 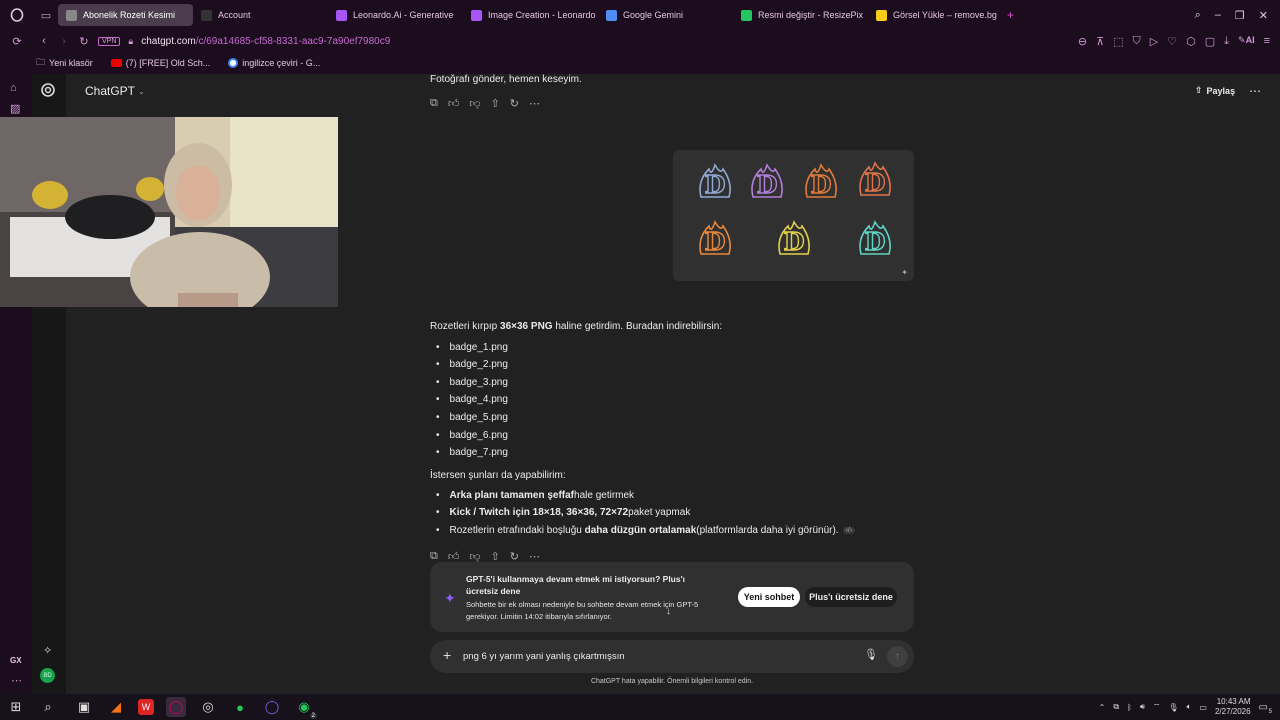 What do you see at coordinates (48, 92) in the screenshot?
I see `chatgpt-logo-icon` at bounding box center [48, 92].